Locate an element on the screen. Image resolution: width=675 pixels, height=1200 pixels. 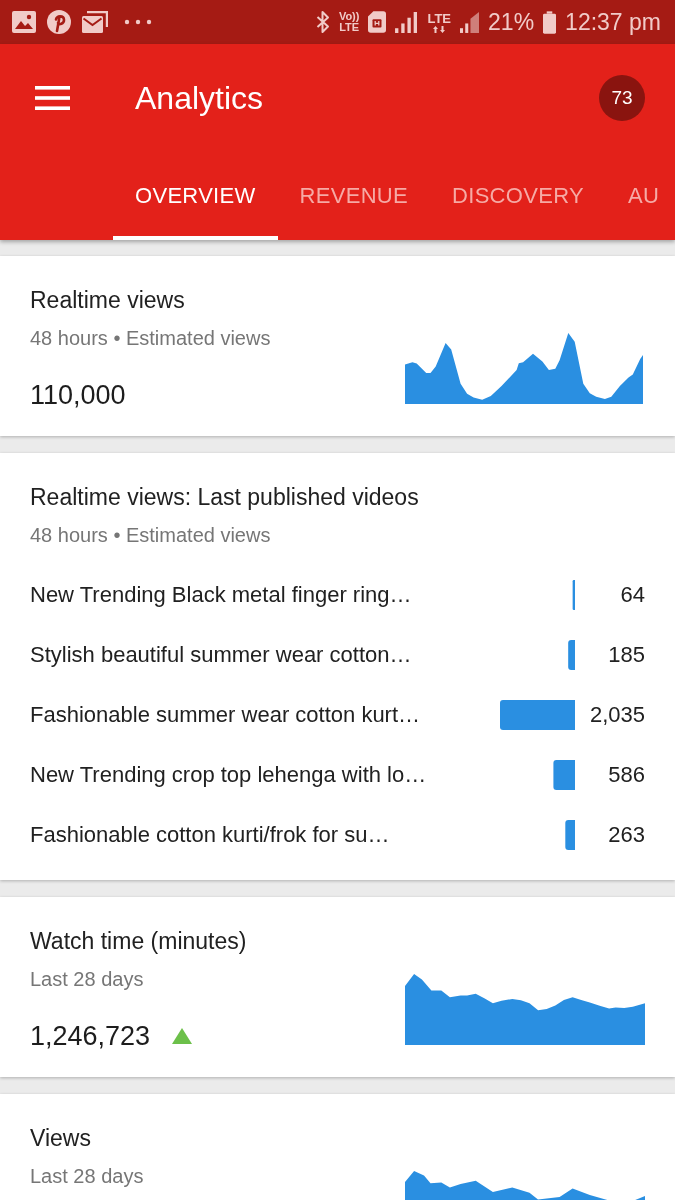
account-badge: 73 is located at coordinates (622, 98).